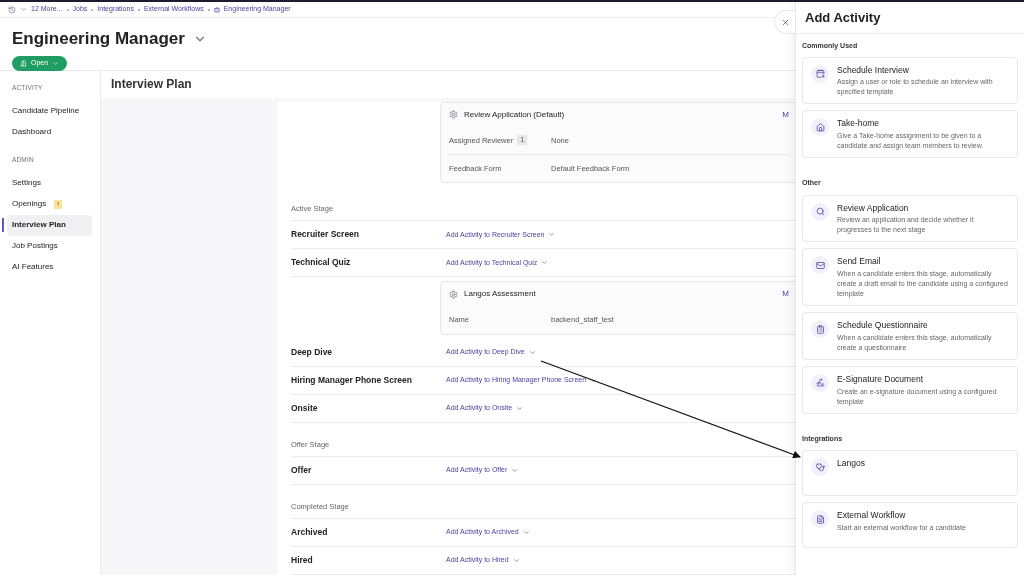 The height and width of the screenshot is (575, 1024). Describe the element at coordinates (98, 39) in the screenshot. I see `job-title: Engineering Manager` at that location.